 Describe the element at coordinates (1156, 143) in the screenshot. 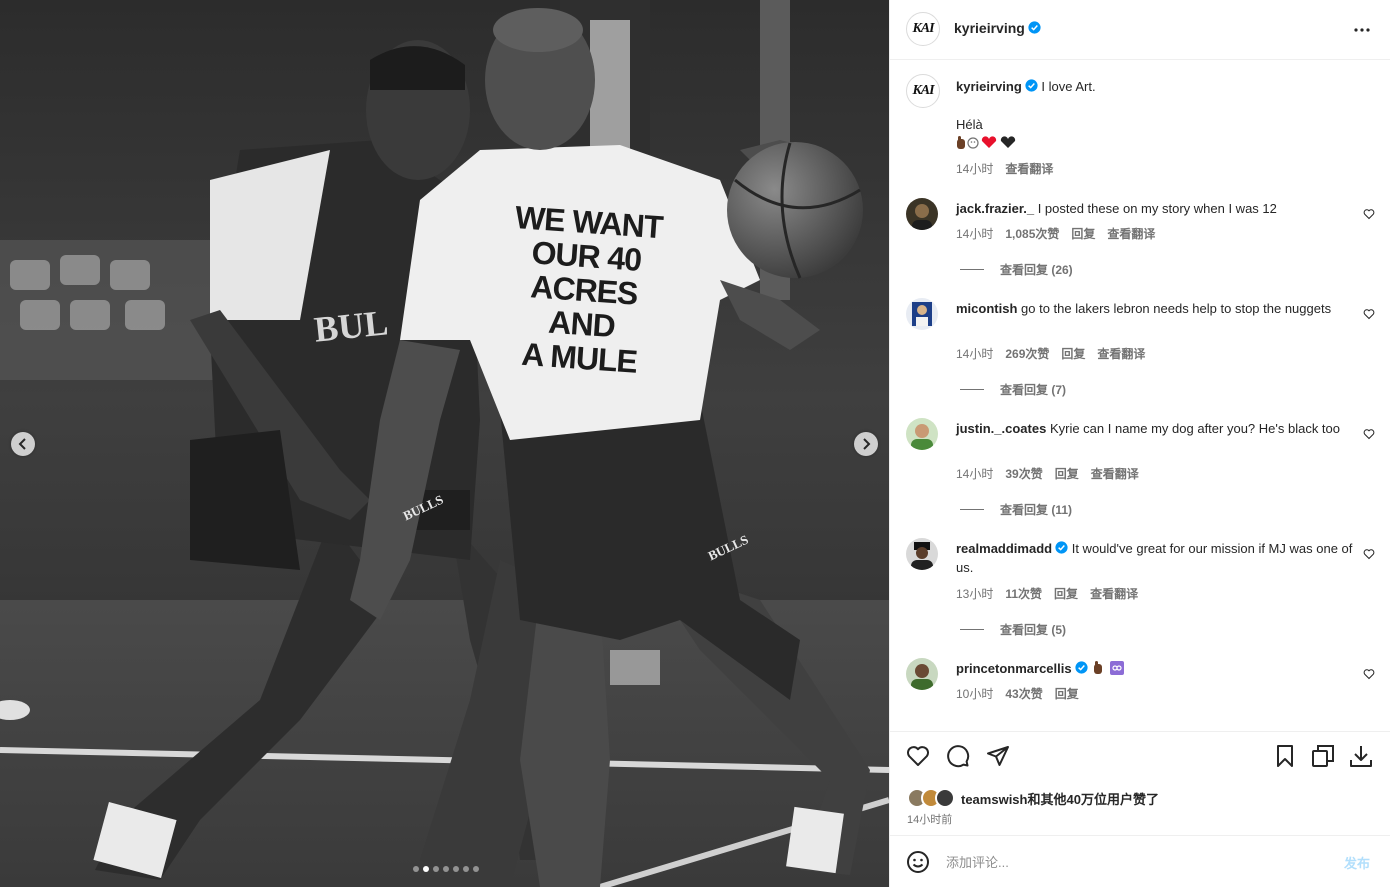

I see `caption-emojis` at that location.